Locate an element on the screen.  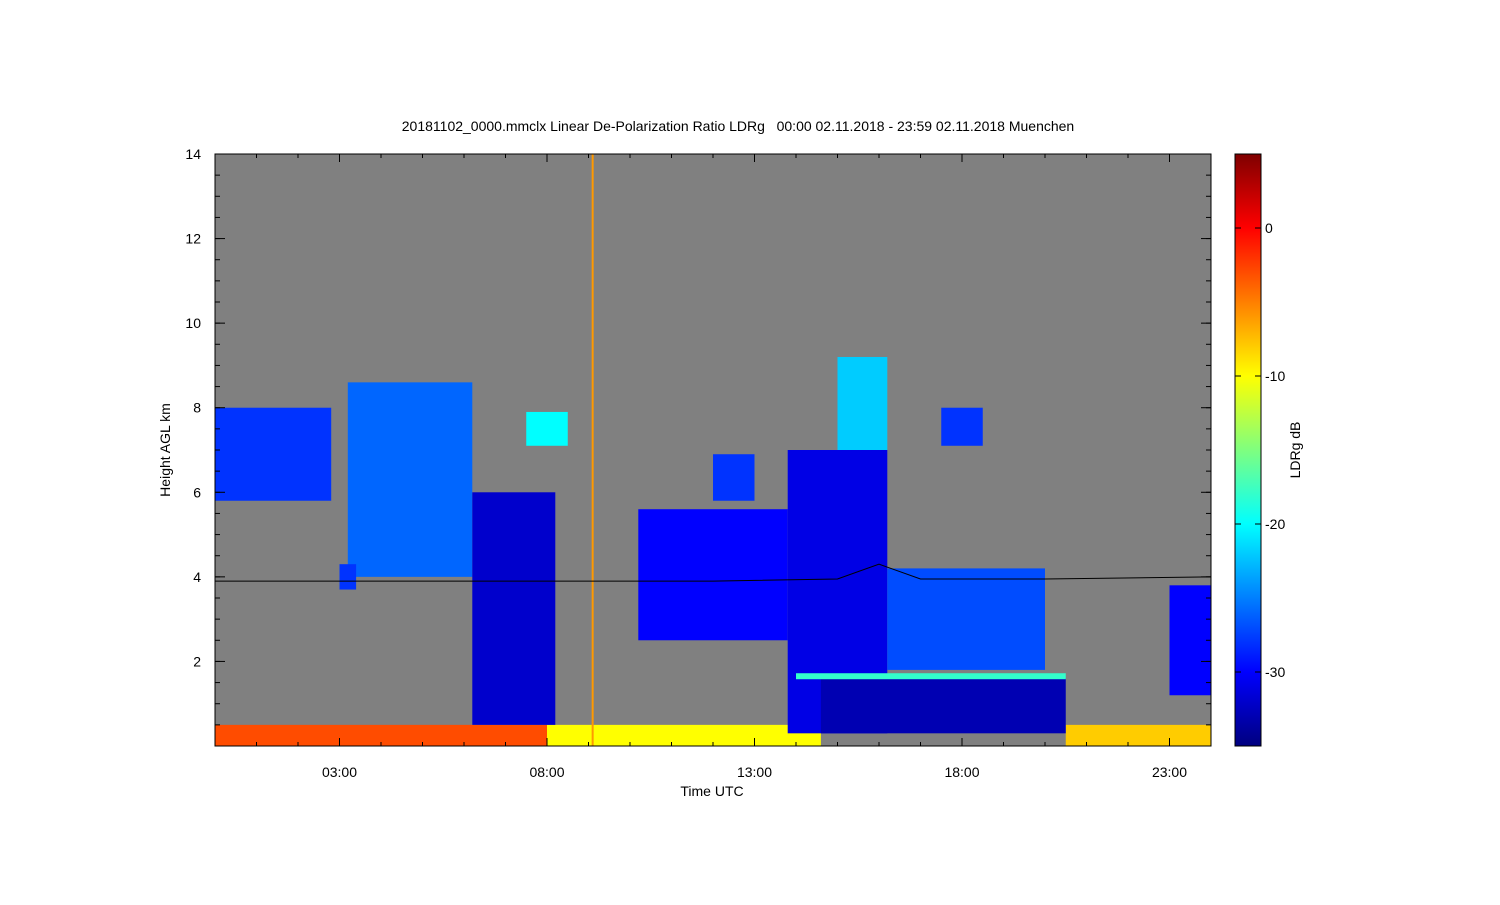
colorbar-tick-label: -20 is located at coordinates (1275, 524).